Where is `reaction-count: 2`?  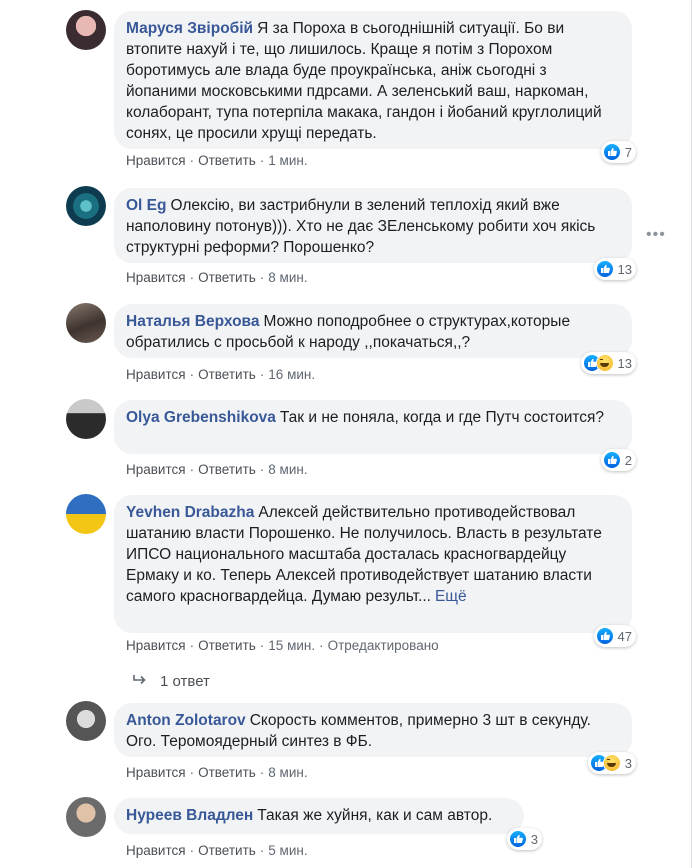
reaction-count: 2 is located at coordinates (628, 460).